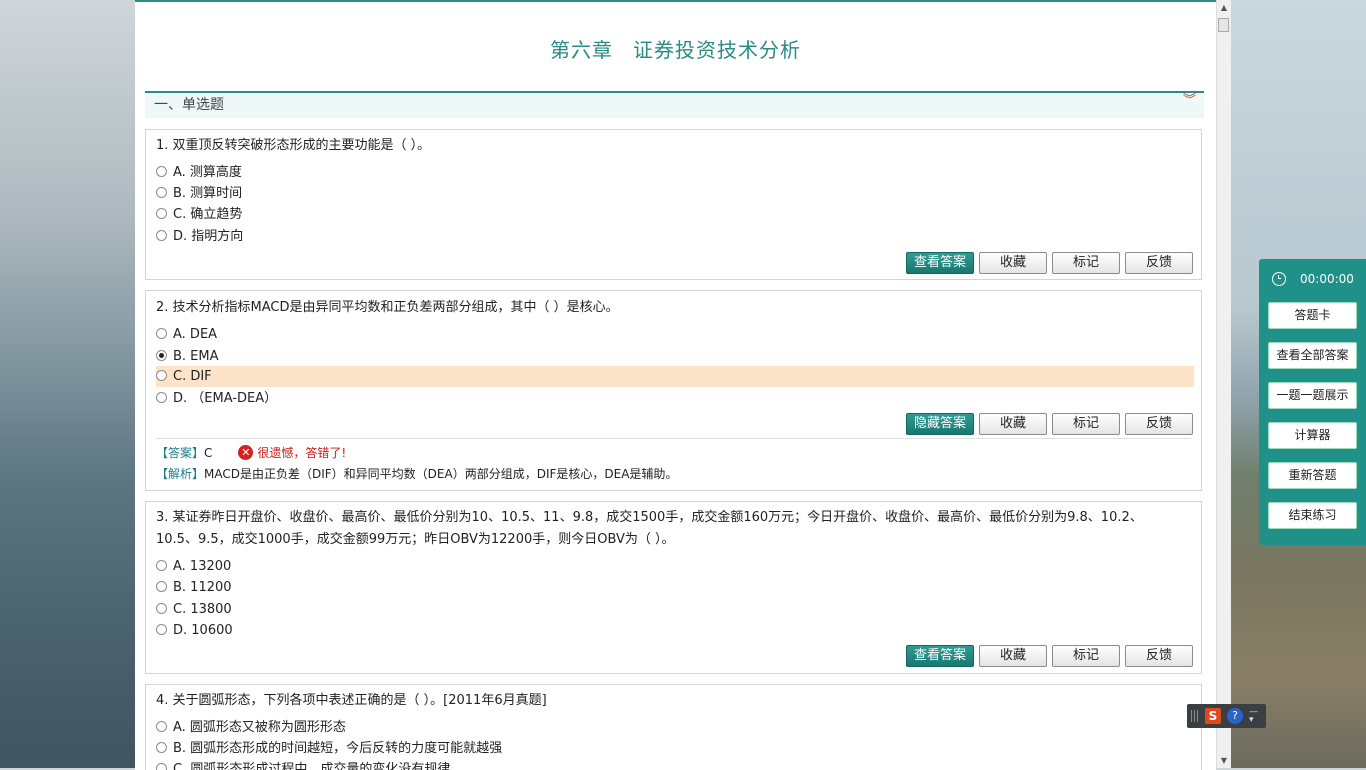  Describe the element at coordinates (675, 193) in the screenshot. I see `option-b: B. 测算时间` at that location.